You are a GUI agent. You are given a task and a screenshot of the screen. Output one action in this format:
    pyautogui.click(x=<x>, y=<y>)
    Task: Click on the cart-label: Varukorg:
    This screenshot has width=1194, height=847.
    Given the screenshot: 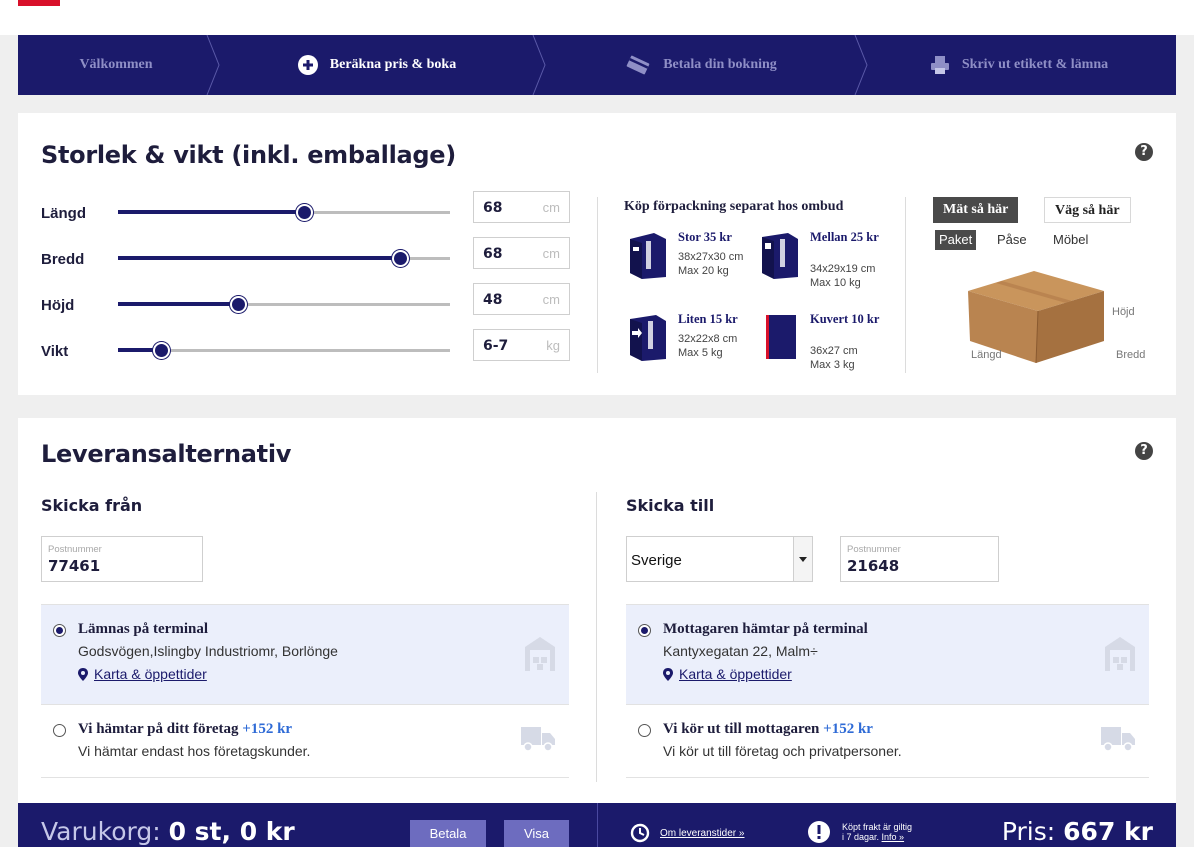 What is the action you would take?
    pyautogui.click(x=101, y=831)
    